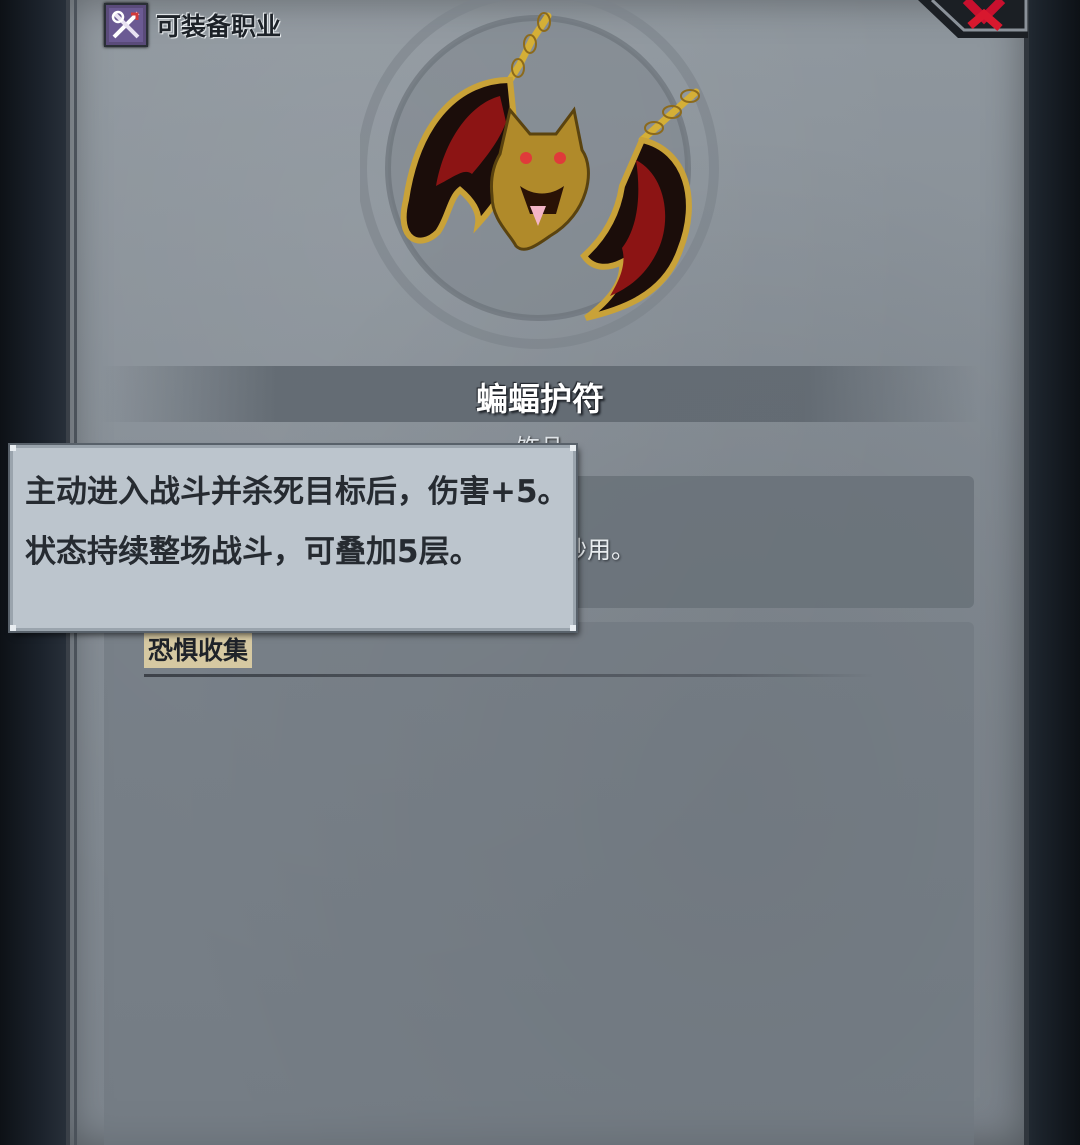 This screenshot has width=1080, height=1145. I want to click on skill-divider, so click(509, 675).